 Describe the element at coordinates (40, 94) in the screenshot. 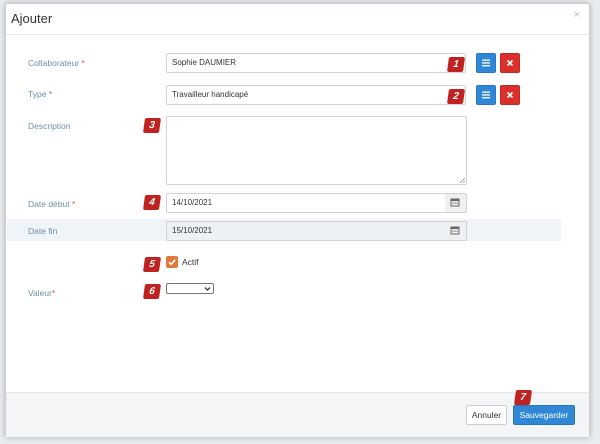

I see `type-label: Type *` at that location.